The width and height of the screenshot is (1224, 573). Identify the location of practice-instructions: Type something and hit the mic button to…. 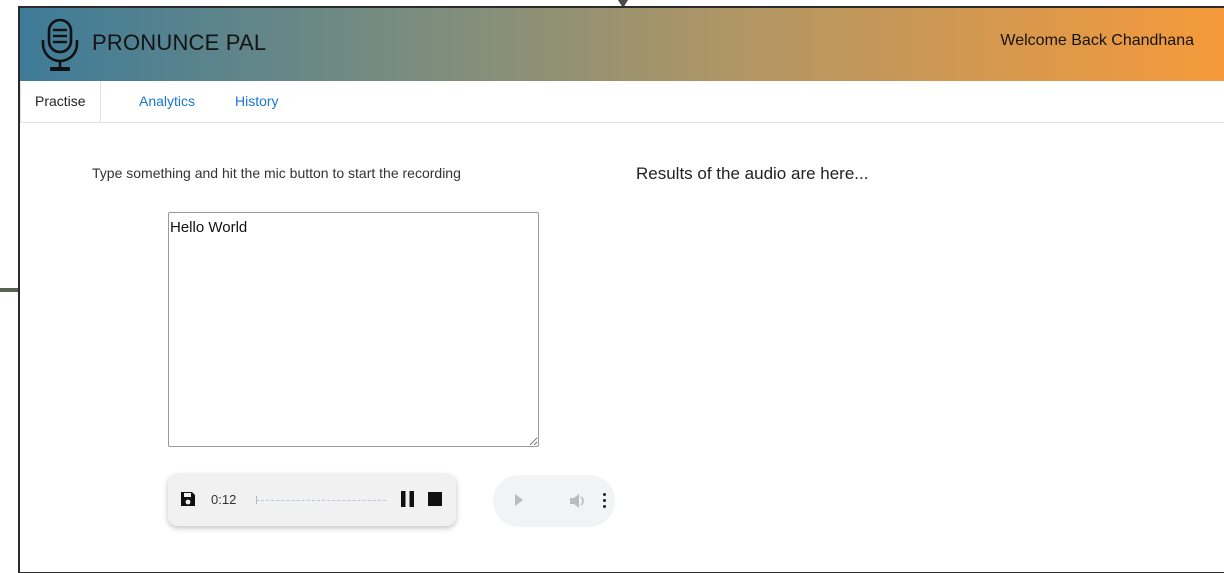
(276, 173).